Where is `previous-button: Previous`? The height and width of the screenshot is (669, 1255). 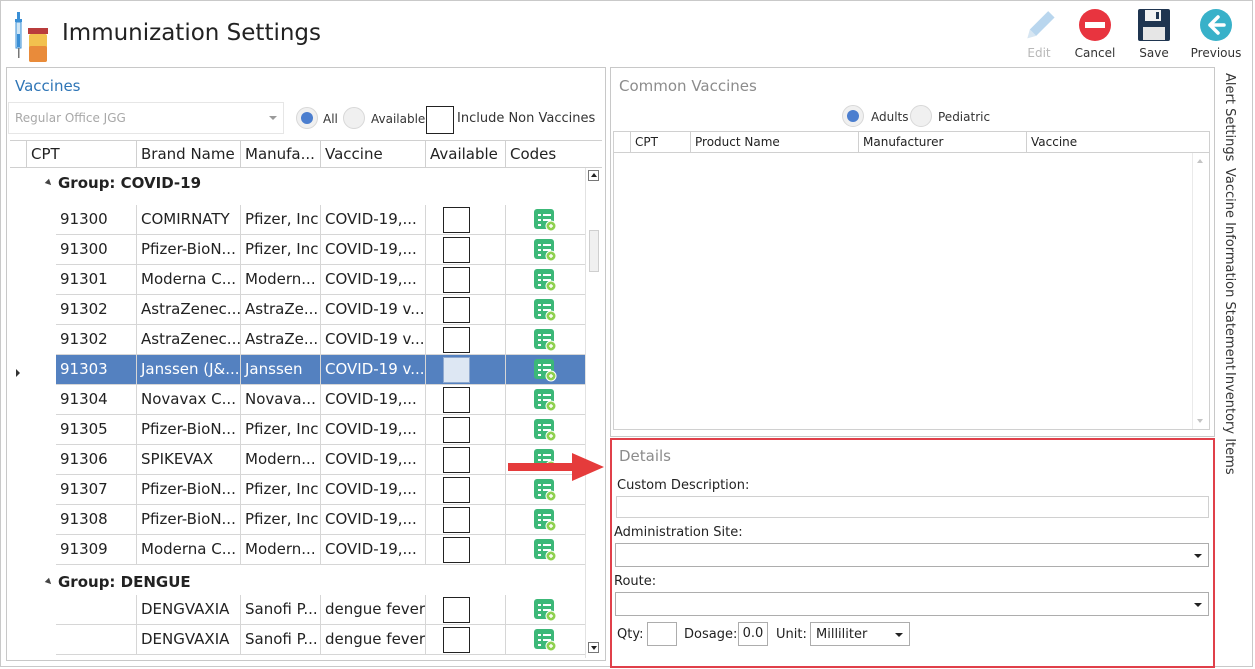 previous-button: Previous is located at coordinates (1216, 36).